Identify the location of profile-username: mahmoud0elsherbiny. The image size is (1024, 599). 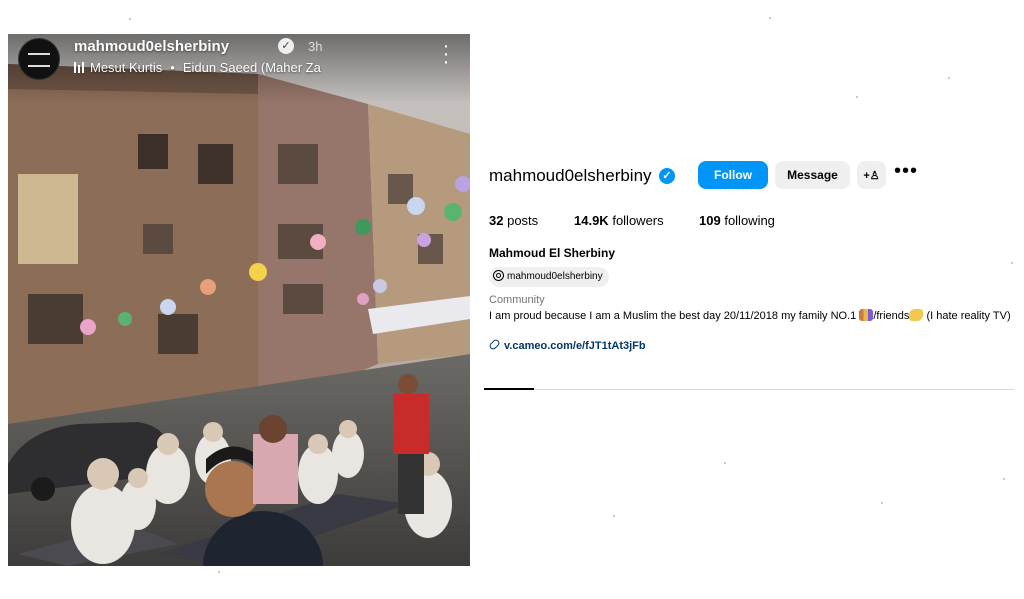
(570, 175).